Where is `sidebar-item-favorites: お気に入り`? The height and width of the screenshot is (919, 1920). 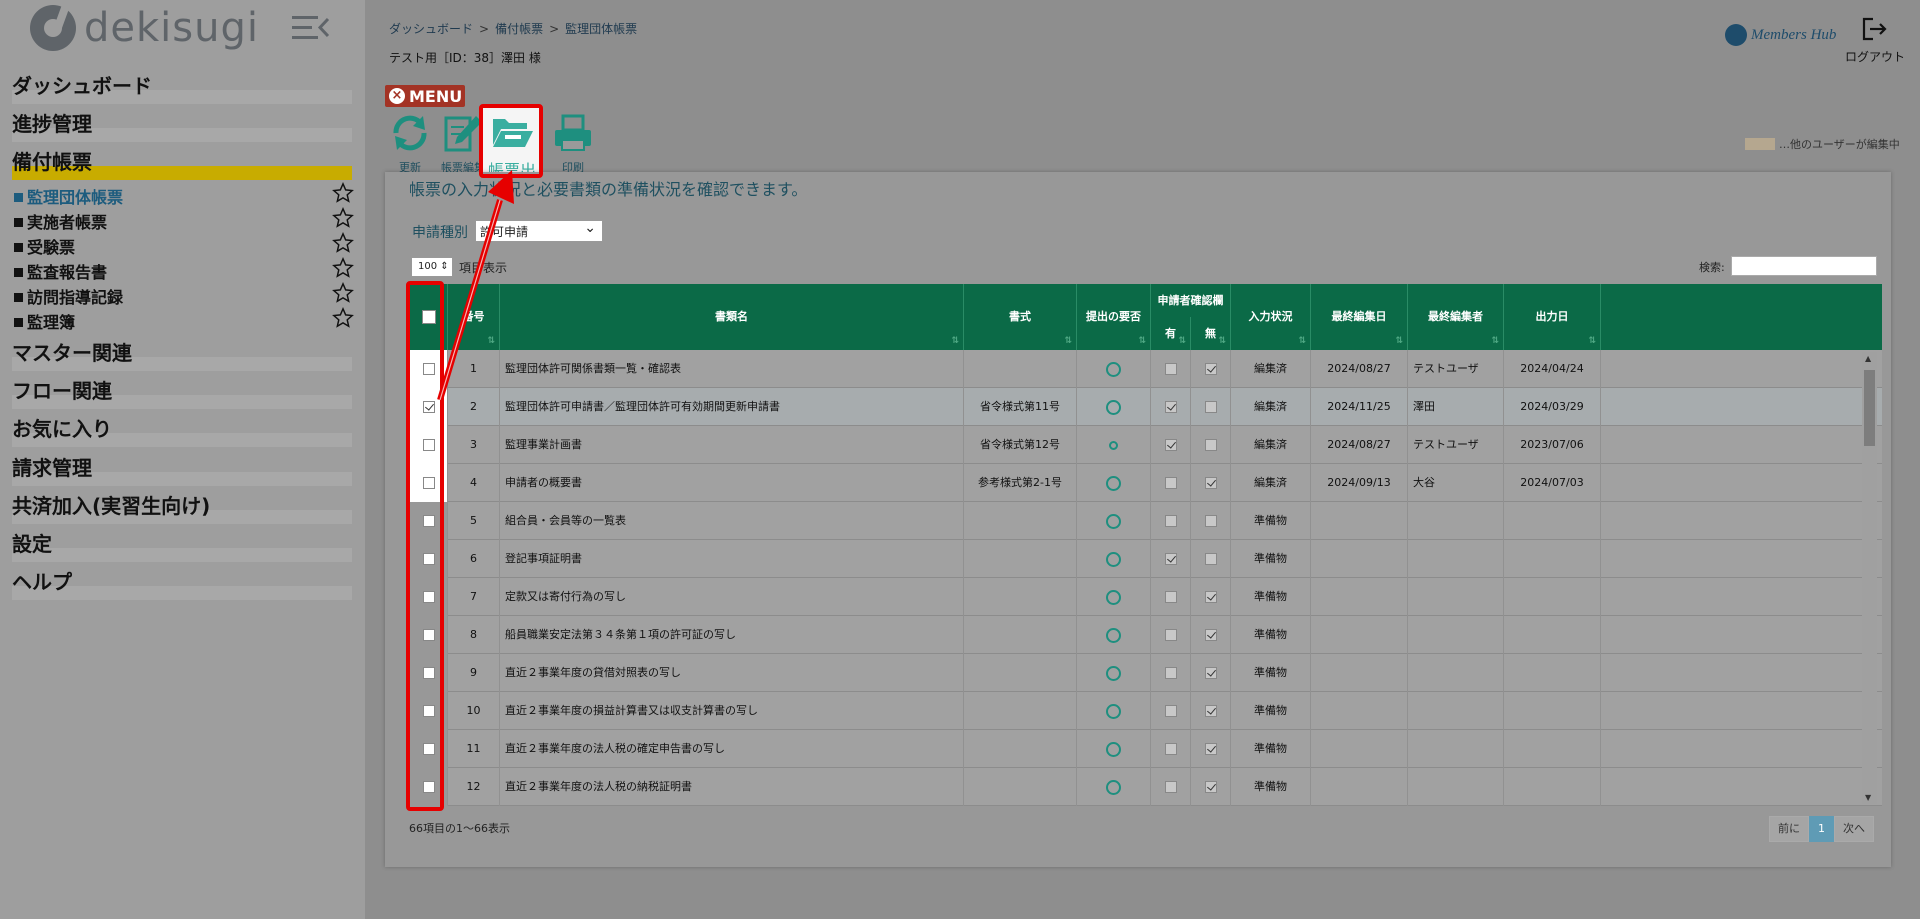 sidebar-item-favorites: お気に入り is located at coordinates (182, 430).